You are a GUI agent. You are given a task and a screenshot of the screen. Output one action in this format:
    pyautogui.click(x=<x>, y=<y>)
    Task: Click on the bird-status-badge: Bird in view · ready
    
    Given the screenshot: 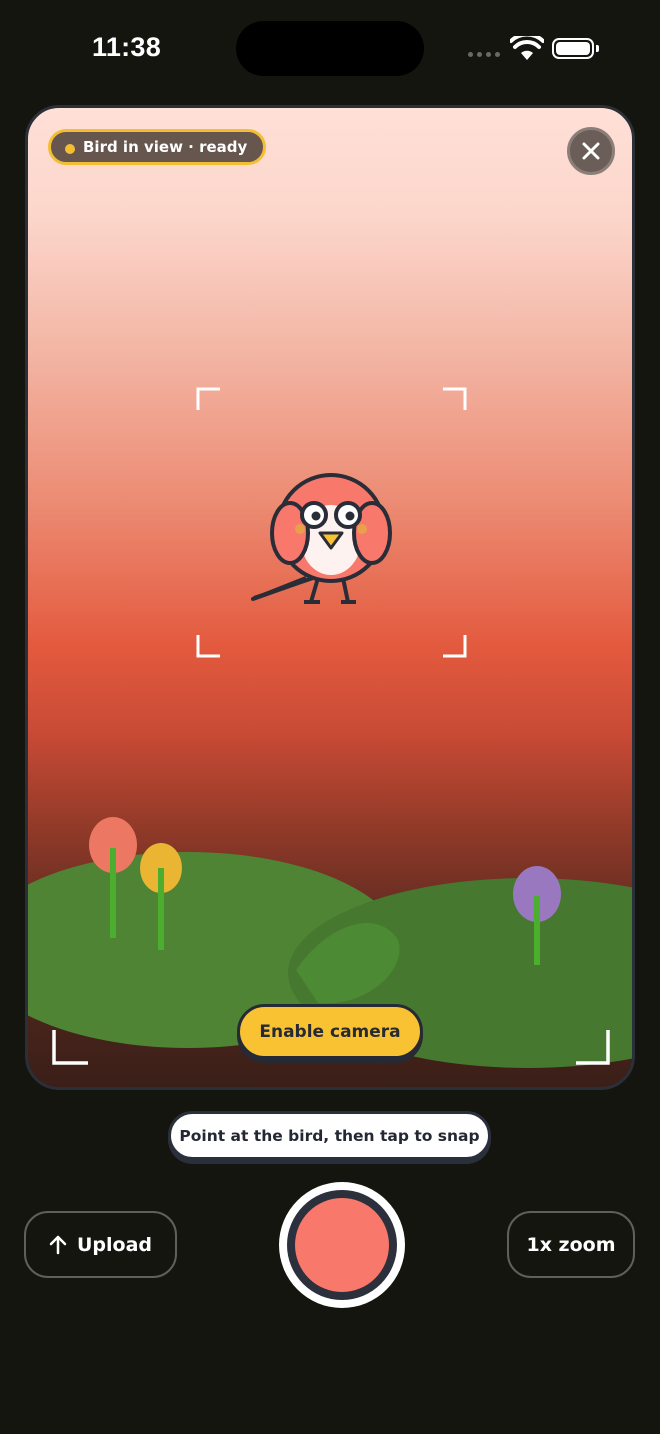 What is the action you would take?
    pyautogui.click(x=157, y=147)
    